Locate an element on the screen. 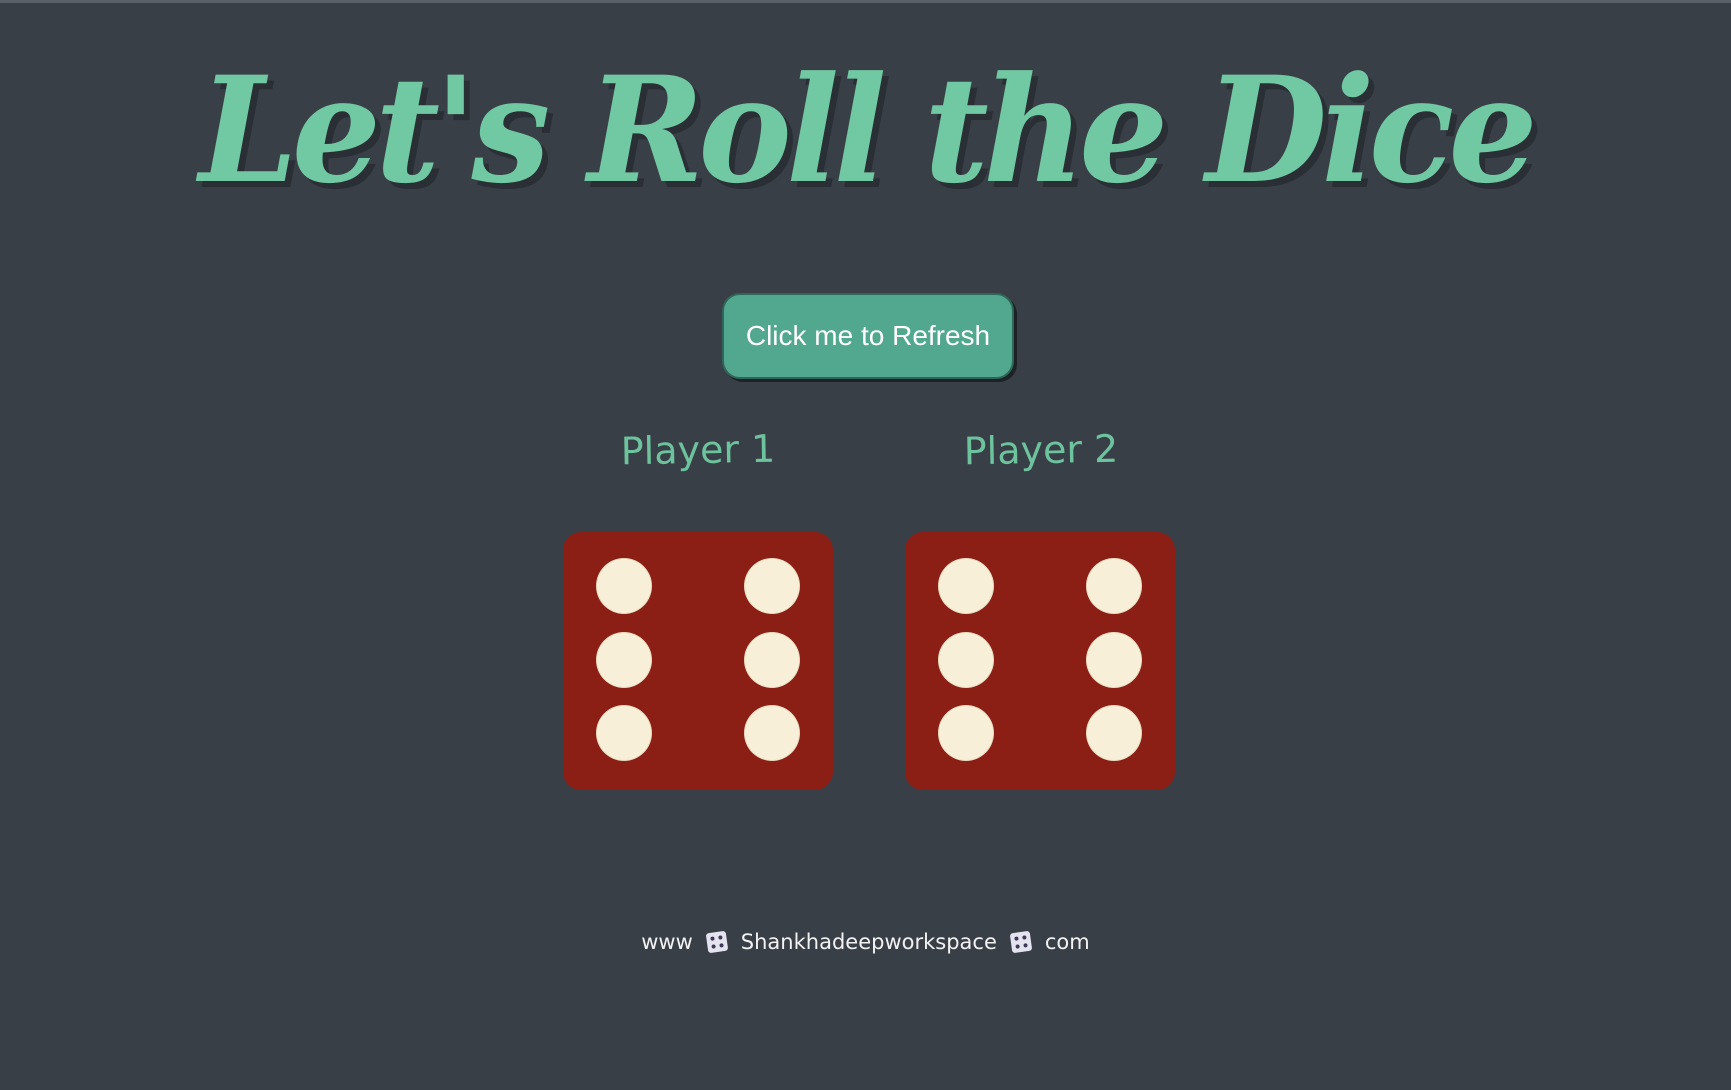  footer-site-name: Shankhadeepworkspace is located at coordinates (868, 942).